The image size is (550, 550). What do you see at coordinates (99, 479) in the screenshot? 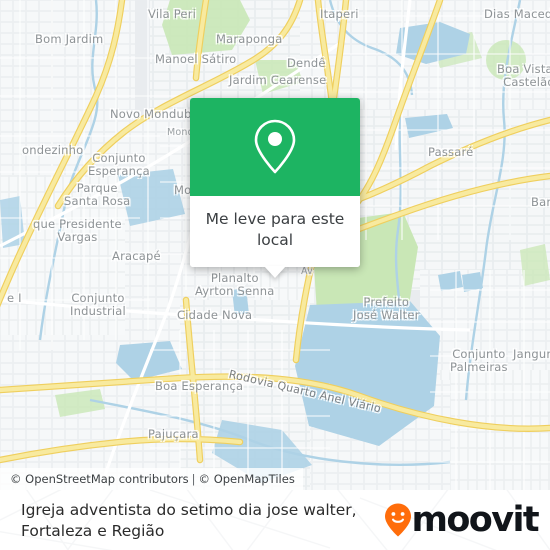
I see `attribution-osm: © OpenStreetMap contributors` at bounding box center [99, 479].